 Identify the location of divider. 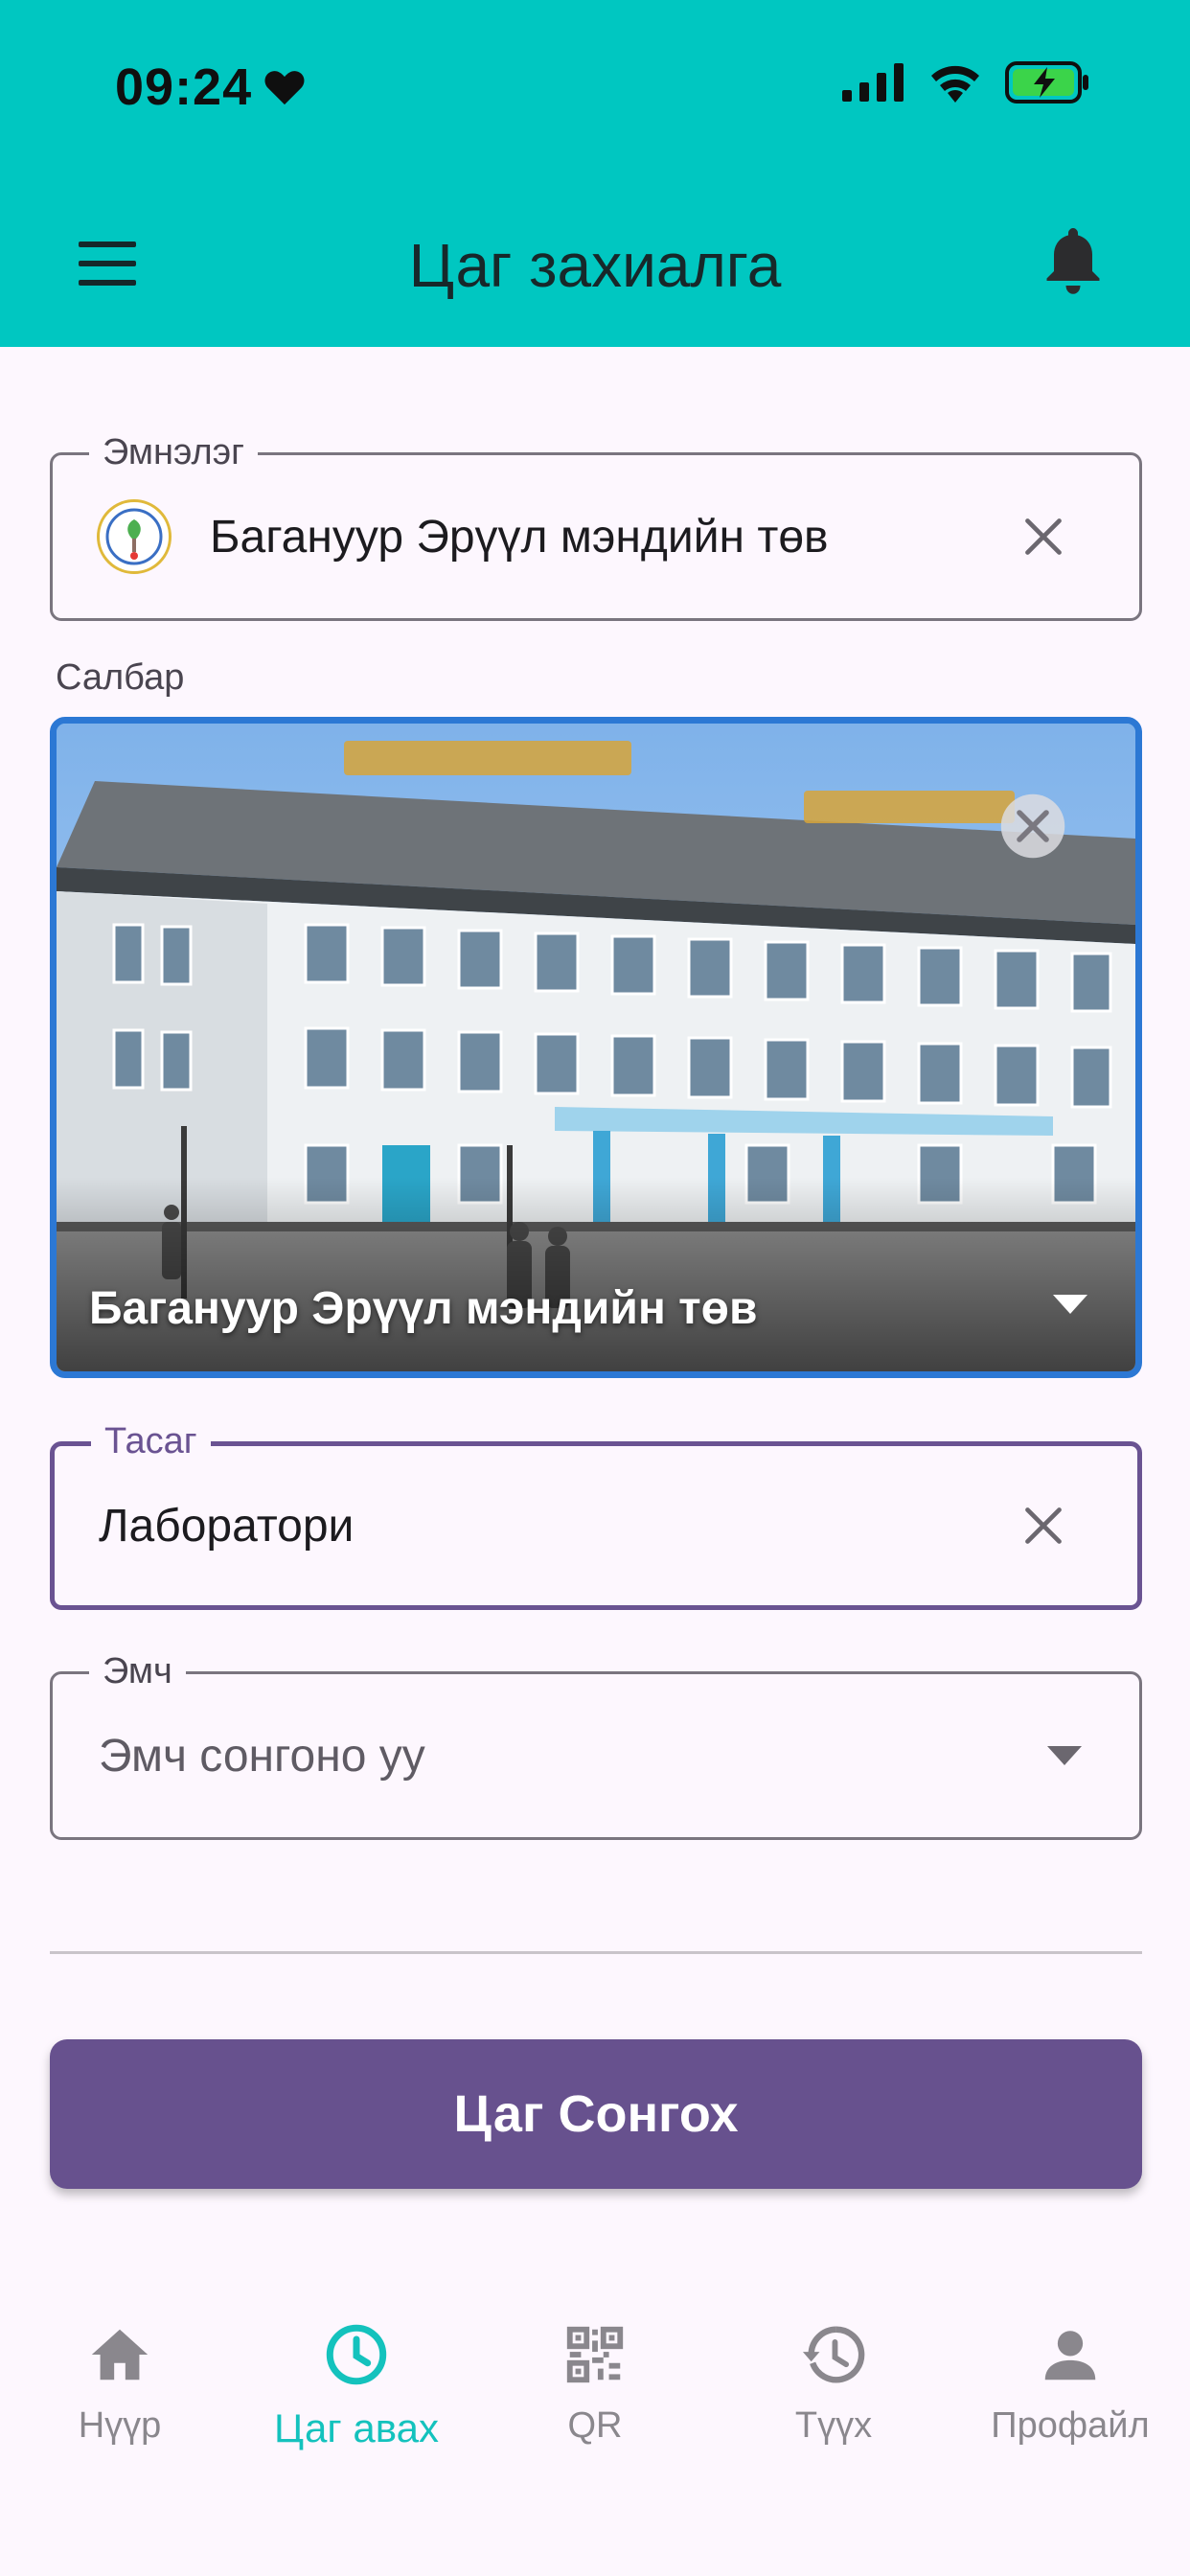
(596, 1952).